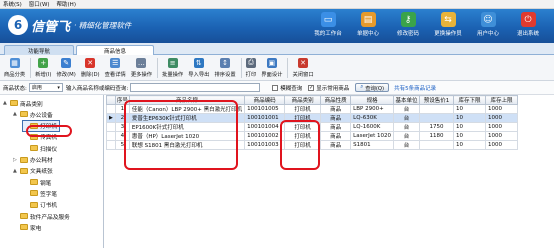 Image resolution: width=554 pixels, height=248 pixels. I want to click on toolbar-button-label: 删除(D), so click(90, 74).